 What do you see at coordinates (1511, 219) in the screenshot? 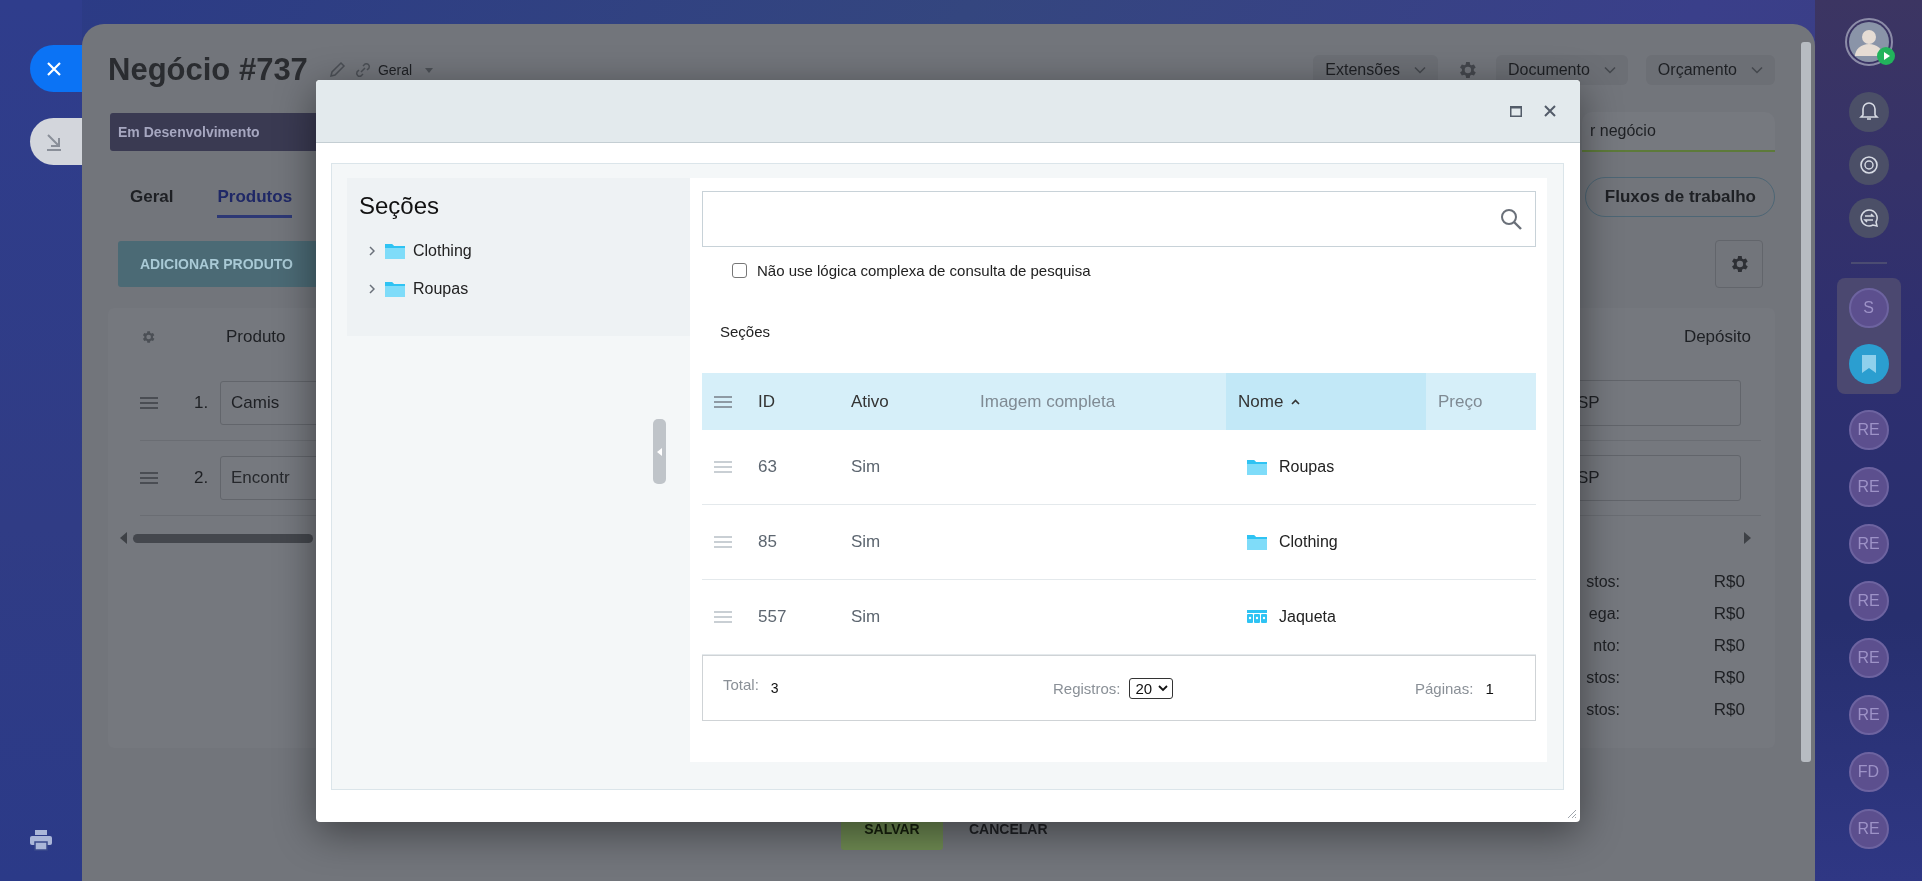
I see `search-icon` at bounding box center [1511, 219].